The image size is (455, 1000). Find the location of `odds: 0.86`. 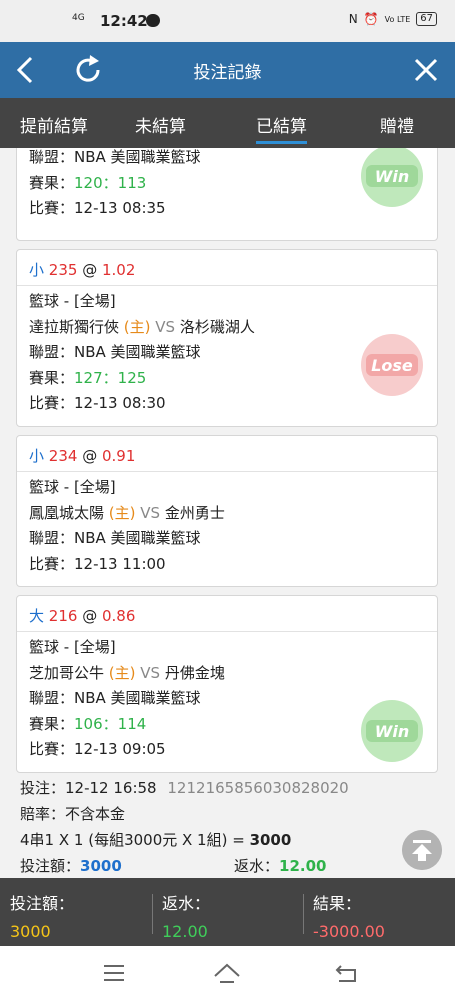

odds: 0.86 is located at coordinates (119, 616).